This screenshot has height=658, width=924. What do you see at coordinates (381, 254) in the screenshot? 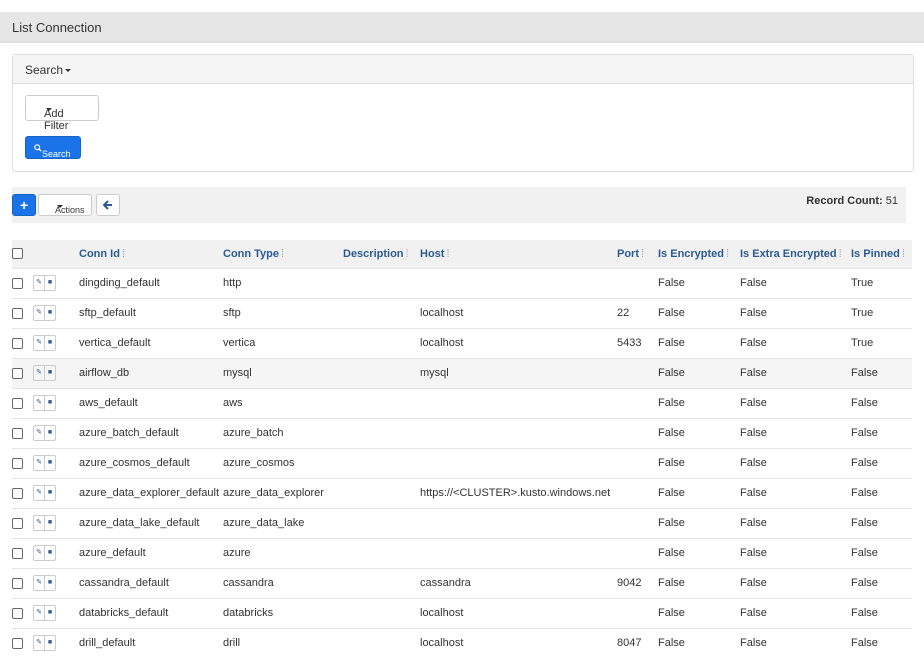
I see `column-header-description: Description ⁞` at bounding box center [381, 254].